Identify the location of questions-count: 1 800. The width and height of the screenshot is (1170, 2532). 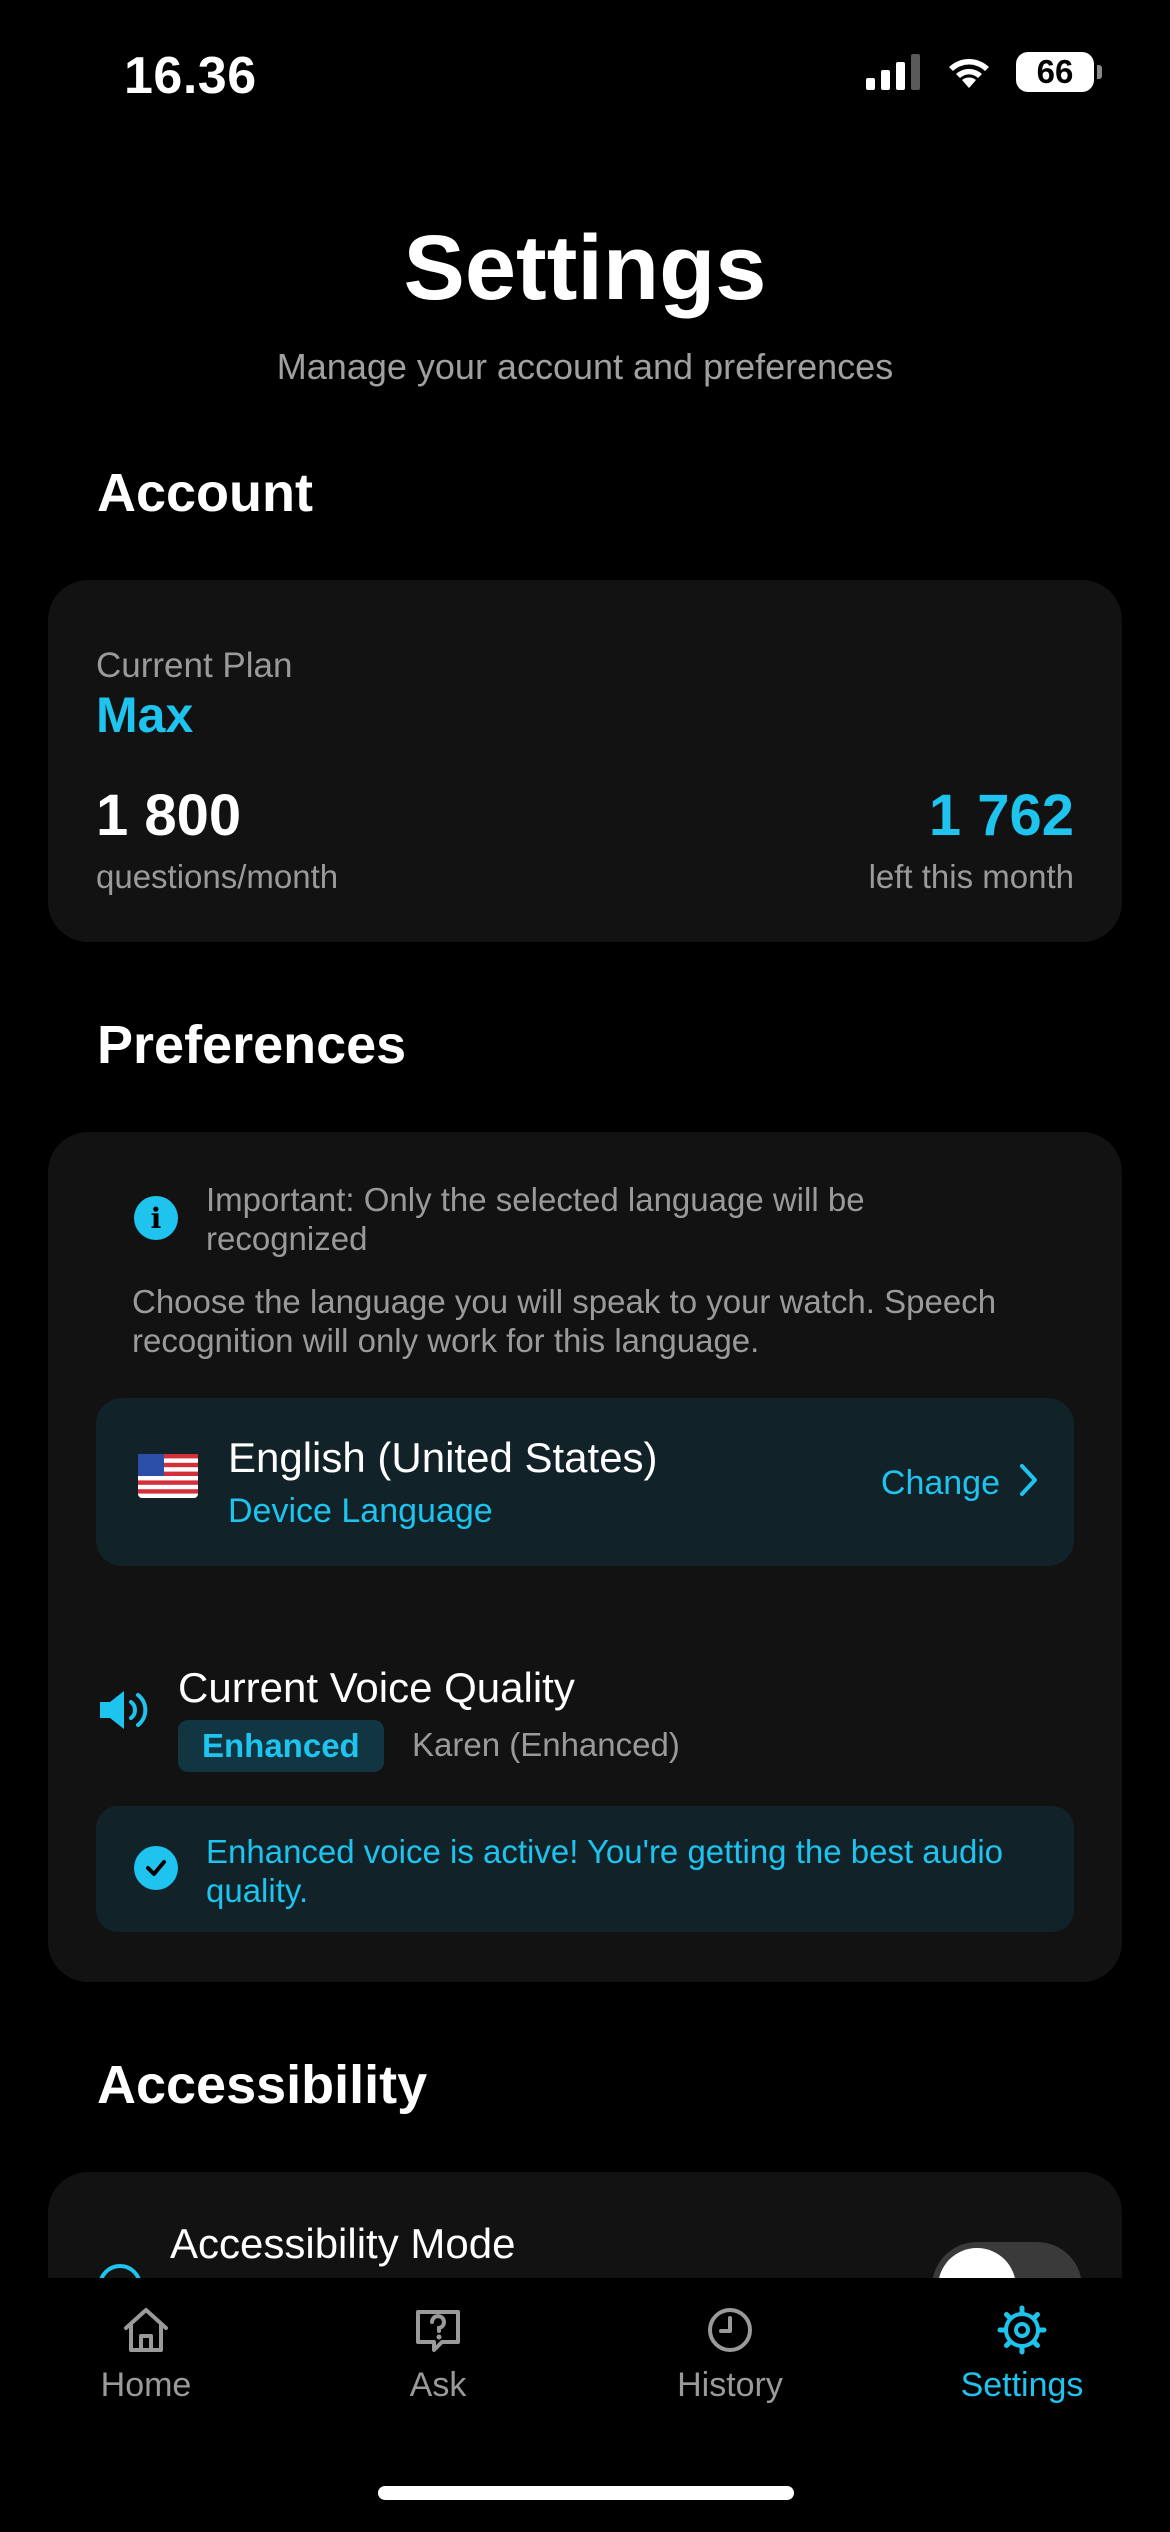
(169, 815).